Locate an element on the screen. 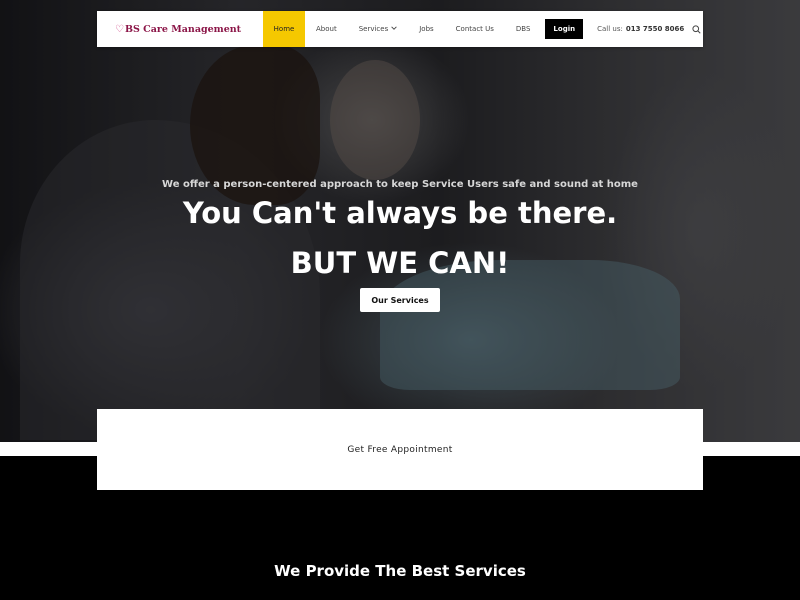 The image size is (800, 600). heart-icon: ♡ is located at coordinates (119, 29).